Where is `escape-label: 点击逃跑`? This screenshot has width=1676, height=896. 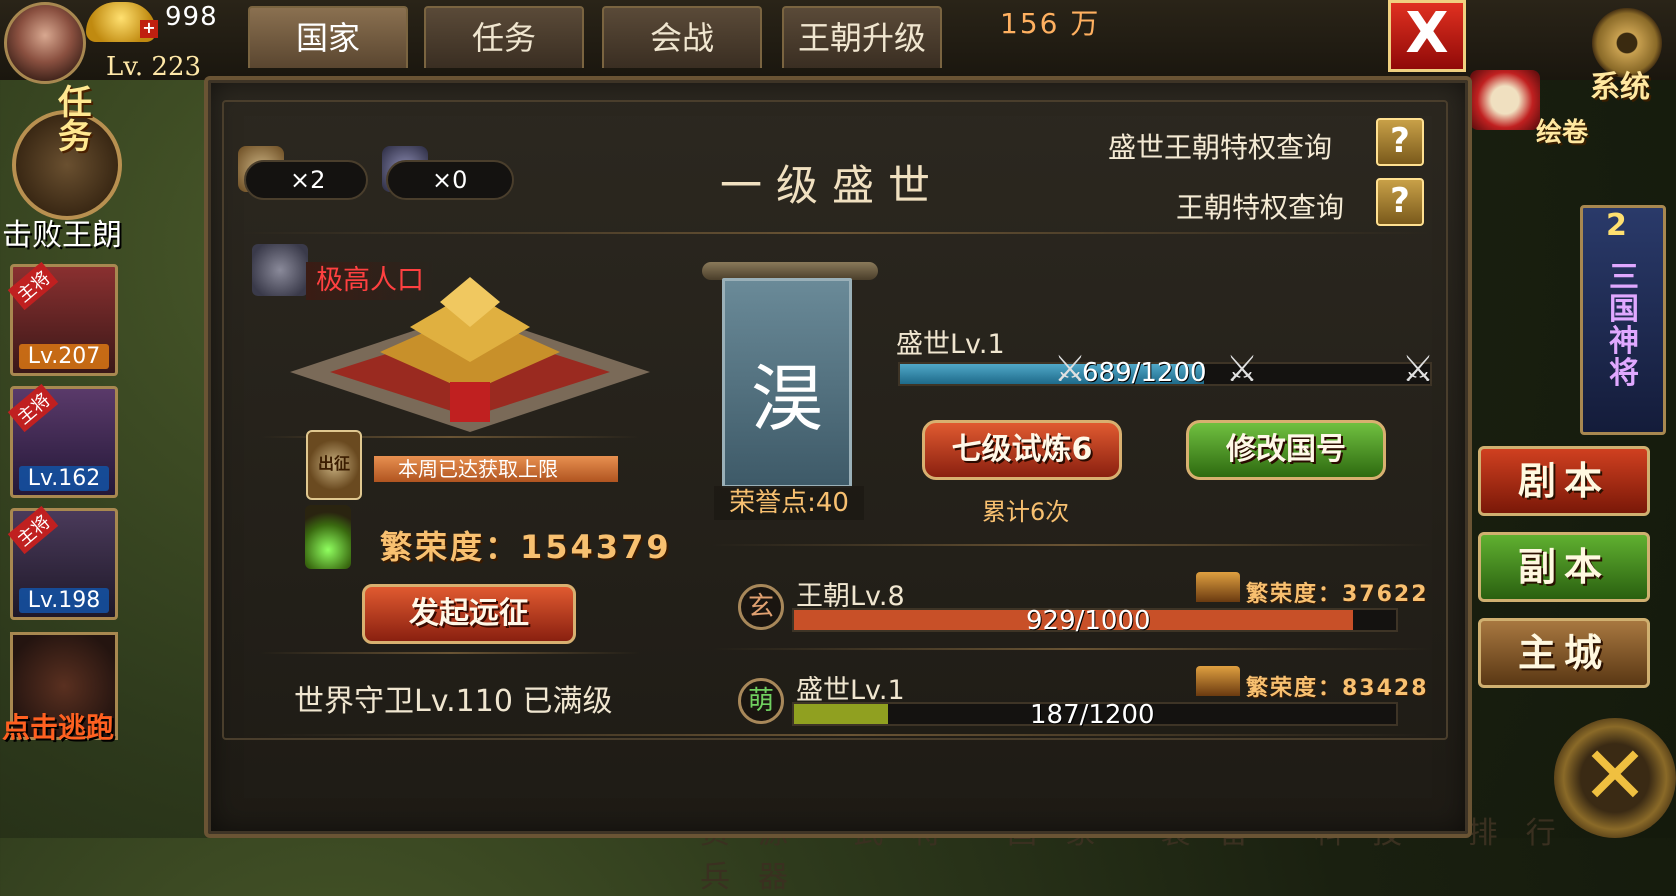
escape-label: 点击逃跑 is located at coordinates (58, 726).